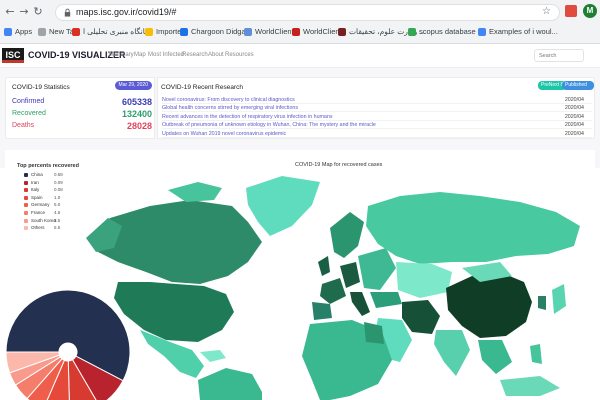 The image size is (600, 400). I want to click on url-text: maps.isc.gov.ir/covid19/#, so click(126, 12).